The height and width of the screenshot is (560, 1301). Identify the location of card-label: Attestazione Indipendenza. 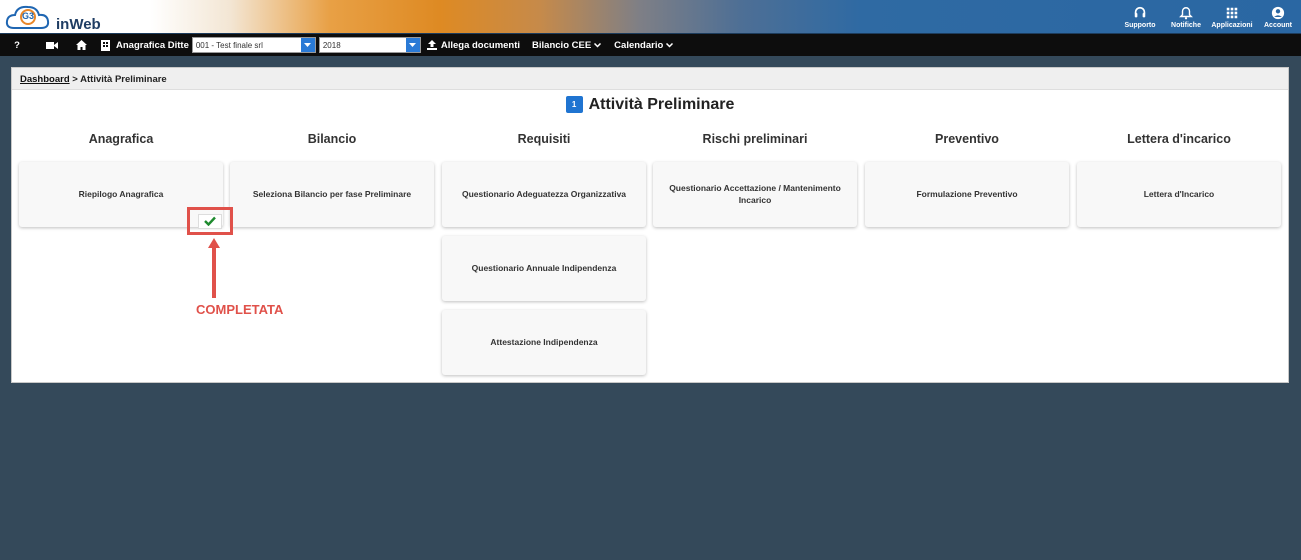
(544, 341).